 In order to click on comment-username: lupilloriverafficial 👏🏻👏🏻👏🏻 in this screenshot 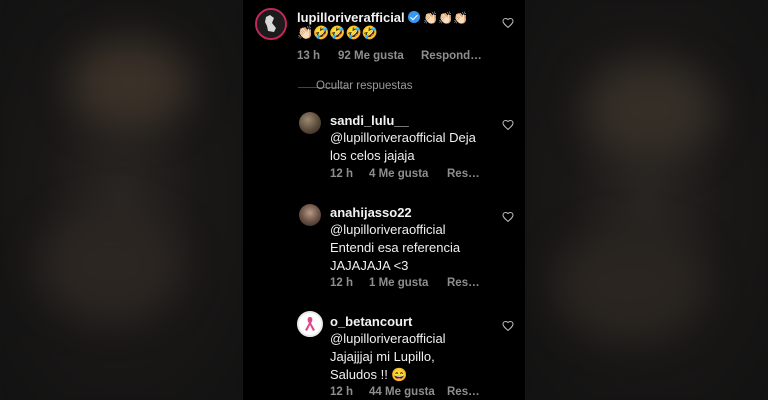, I will do `click(382, 17)`.